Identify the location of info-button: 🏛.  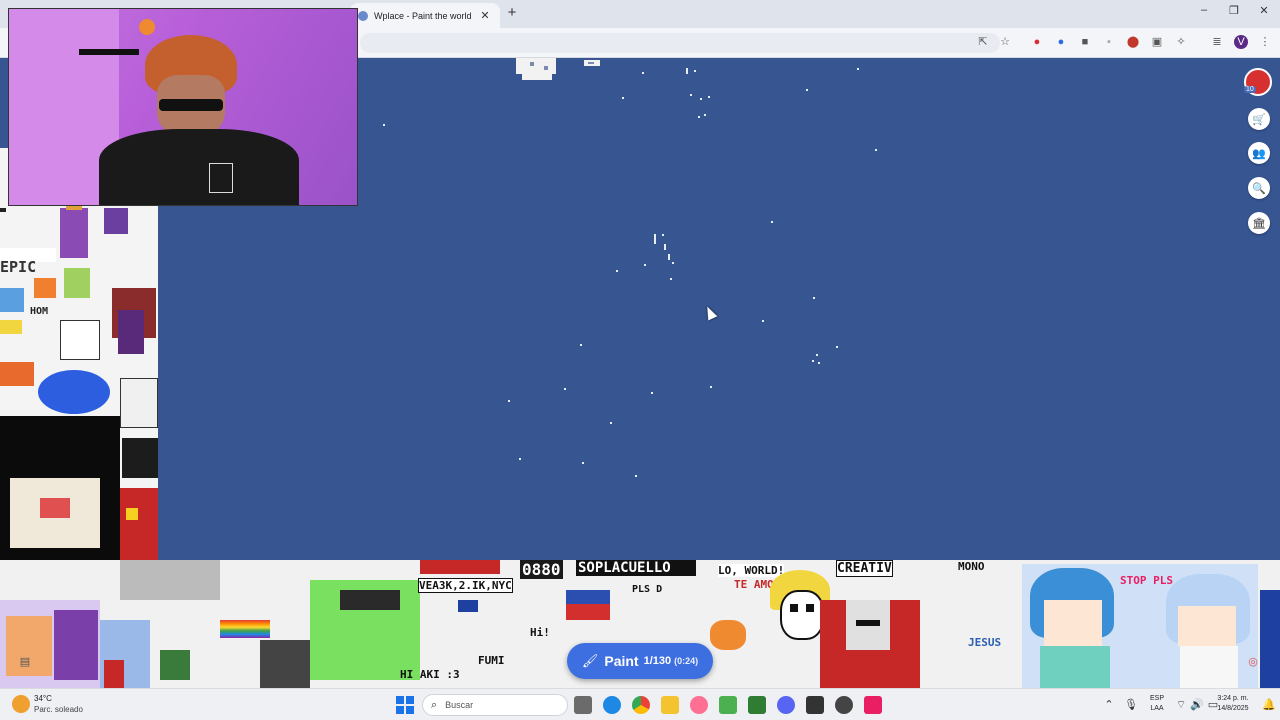
(1259, 223).